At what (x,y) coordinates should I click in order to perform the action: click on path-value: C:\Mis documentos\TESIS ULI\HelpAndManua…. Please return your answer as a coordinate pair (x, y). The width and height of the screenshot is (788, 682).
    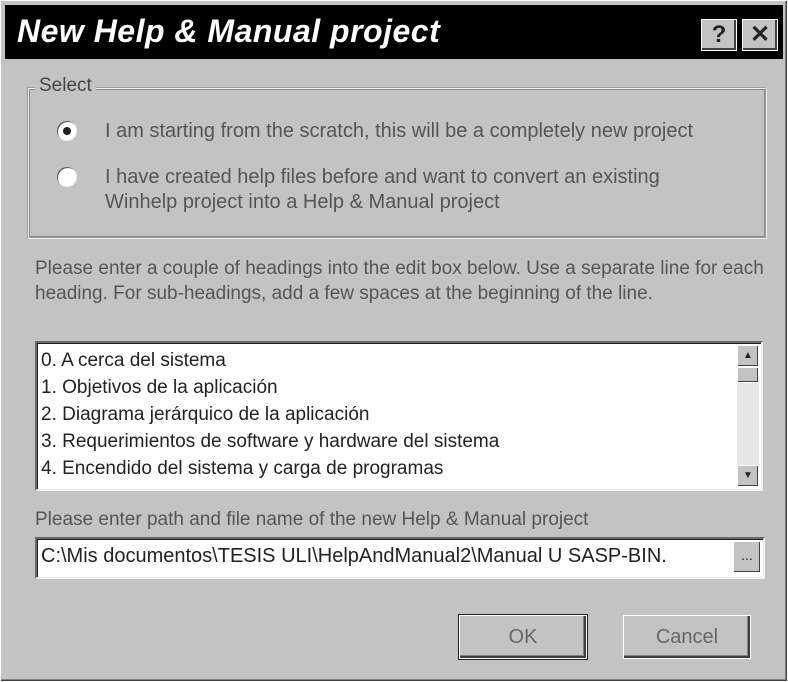
    Looking at the image, I should click on (386, 556).